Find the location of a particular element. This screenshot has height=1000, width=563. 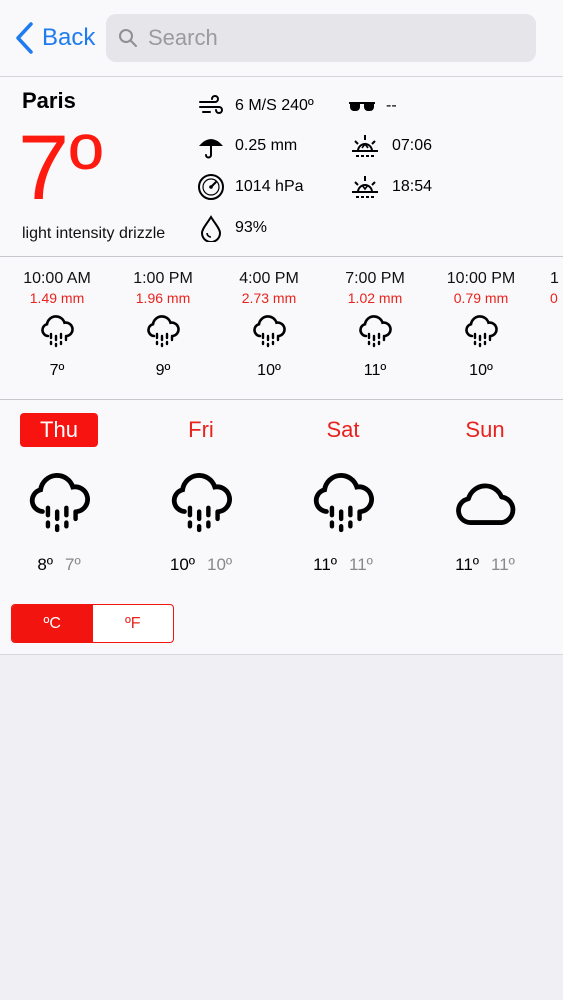

unit-toggle: ºC ºF is located at coordinates (92, 623).